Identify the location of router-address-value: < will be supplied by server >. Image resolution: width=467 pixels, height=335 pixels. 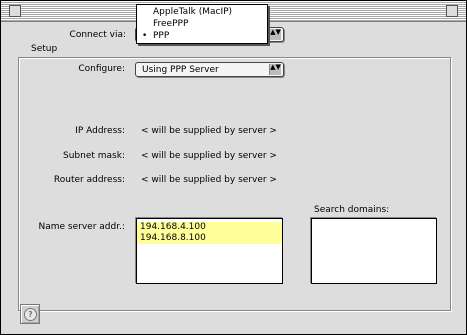
(209, 180).